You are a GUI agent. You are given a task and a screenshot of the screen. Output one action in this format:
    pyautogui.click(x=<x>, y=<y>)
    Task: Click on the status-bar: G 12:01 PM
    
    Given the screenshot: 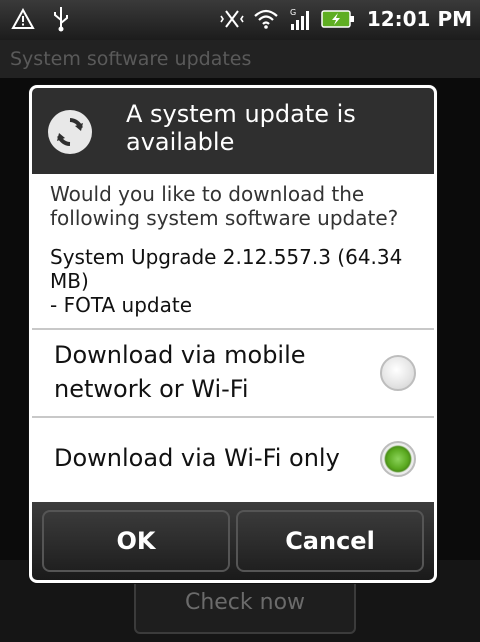 What is the action you would take?
    pyautogui.click(x=240, y=20)
    